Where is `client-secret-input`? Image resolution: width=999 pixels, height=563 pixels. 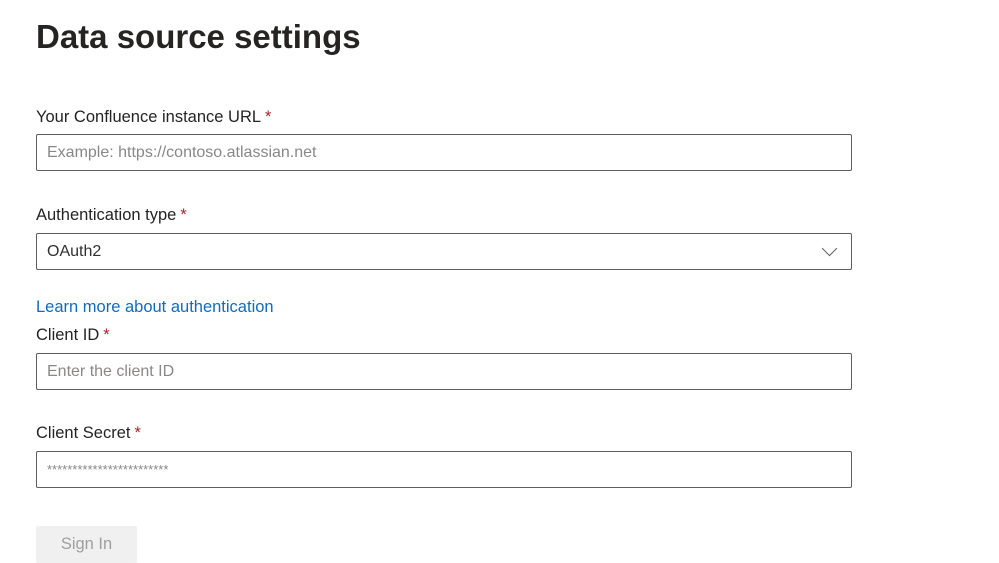 client-secret-input is located at coordinates (444, 469).